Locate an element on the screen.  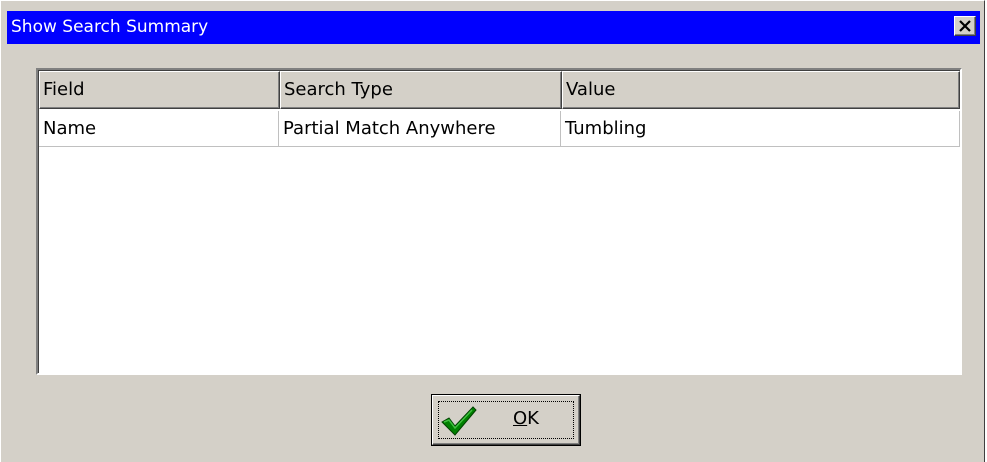
close-icon is located at coordinates (965, 26).